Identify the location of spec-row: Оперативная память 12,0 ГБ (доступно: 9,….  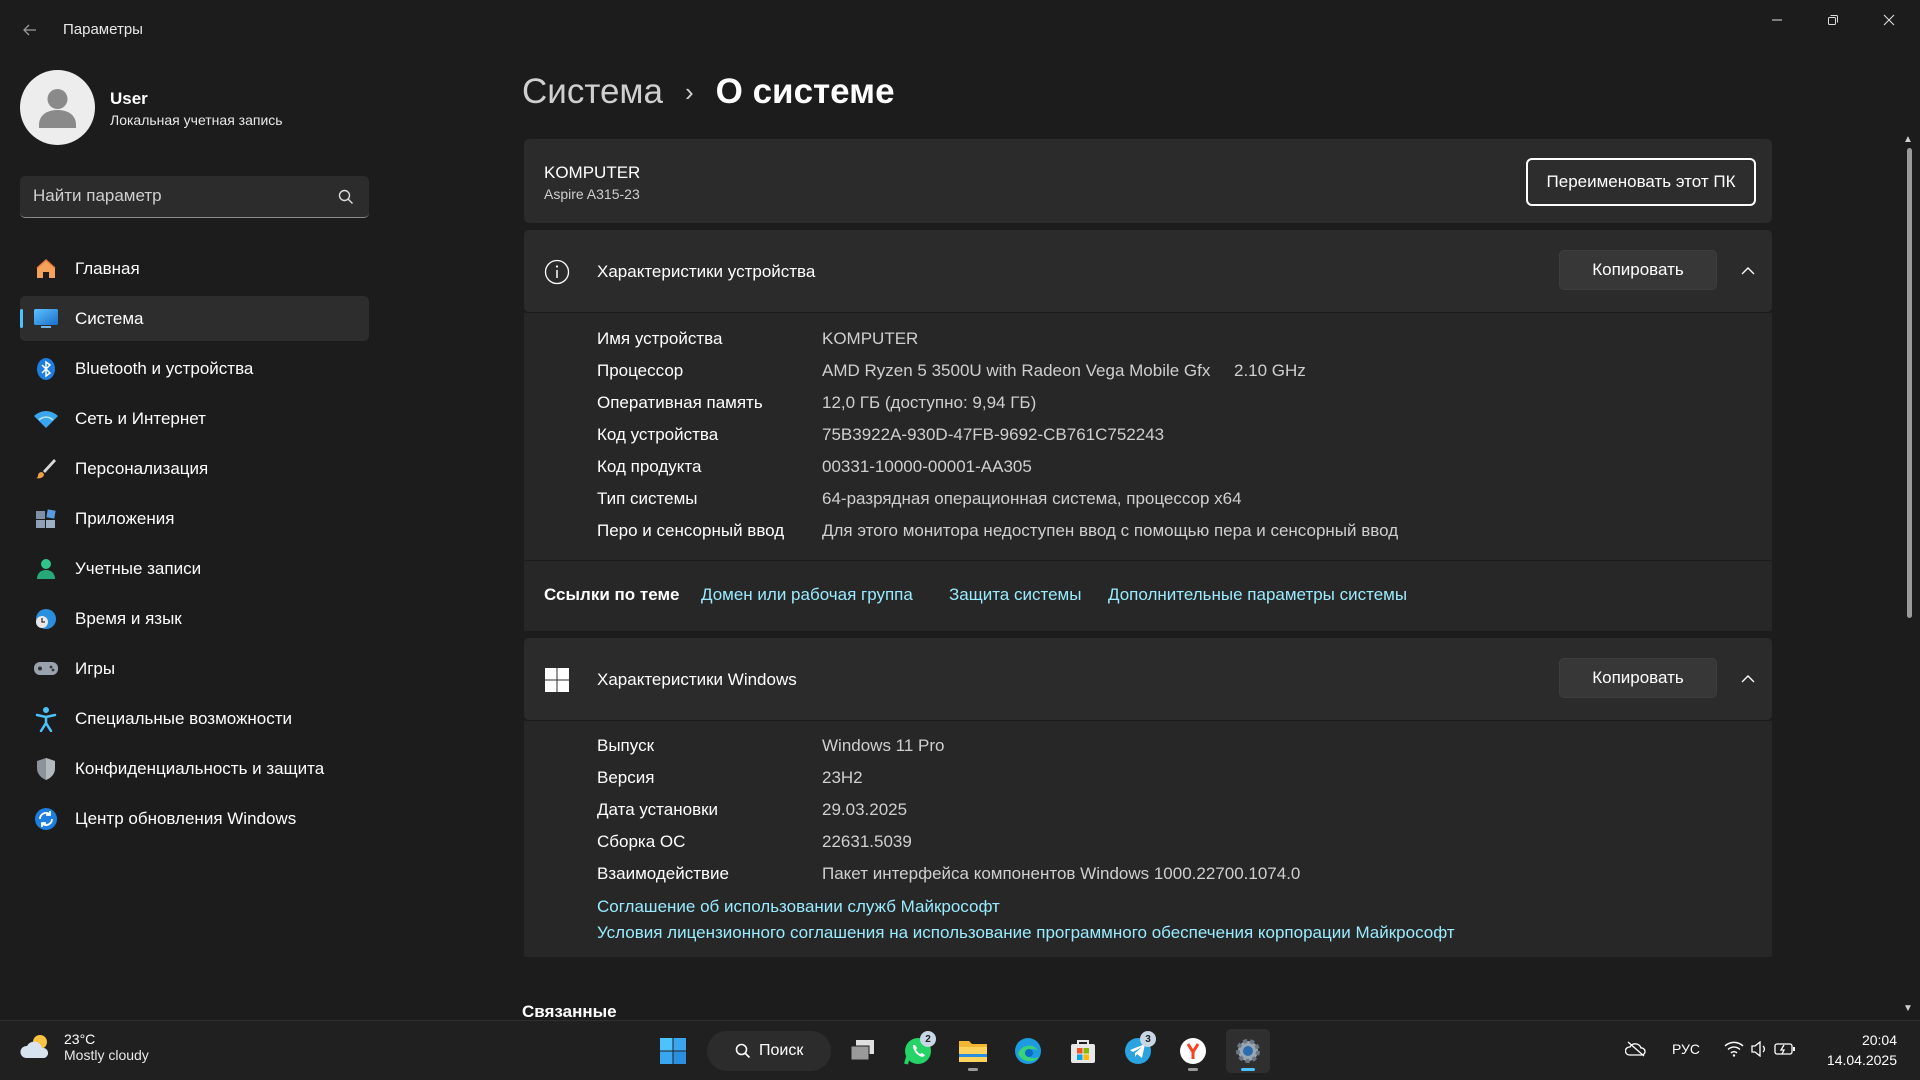
(816, 403).